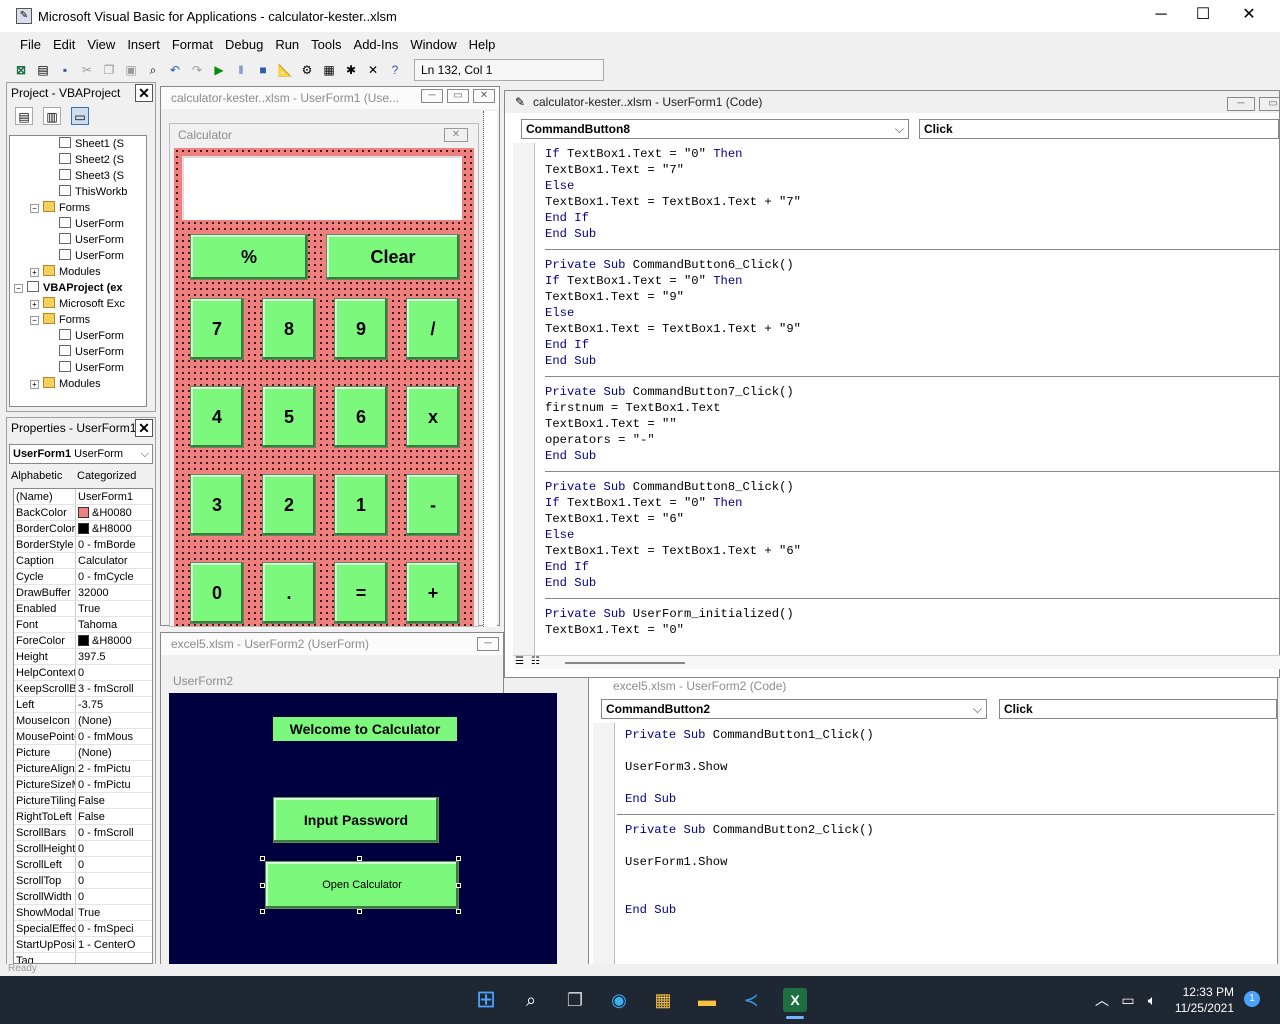 Image resolution: width=1280 pixels, height=1024 pixels. What do you see at coordinates (78, 272) in the screenshot?
I see `tree-item: + Modules` at bounding box center [78, 272].